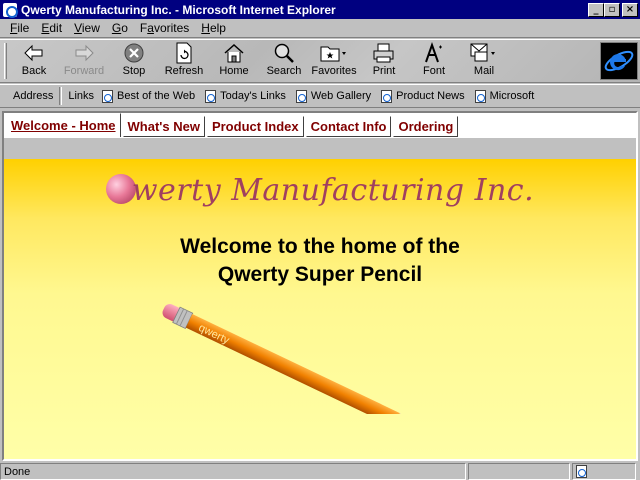 Image resolution: width=640 pixels, height=480 pixels. Describe the element at coordinates (5, 61) in the screenshot. I see `toolbar-grip` at that location.